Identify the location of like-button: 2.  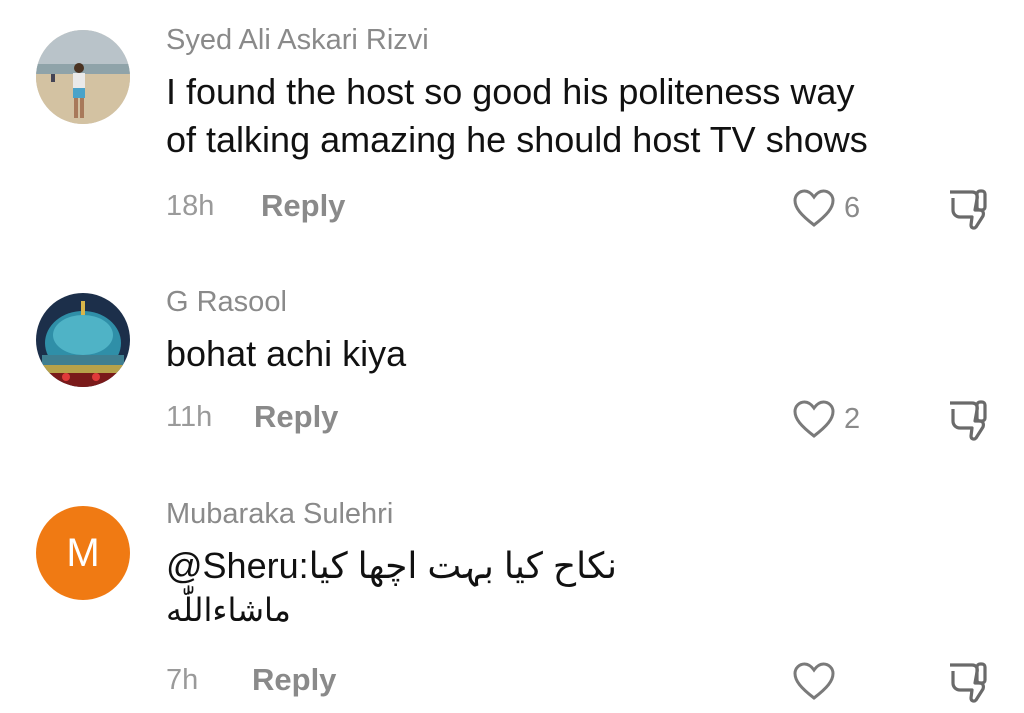
(826, 419).